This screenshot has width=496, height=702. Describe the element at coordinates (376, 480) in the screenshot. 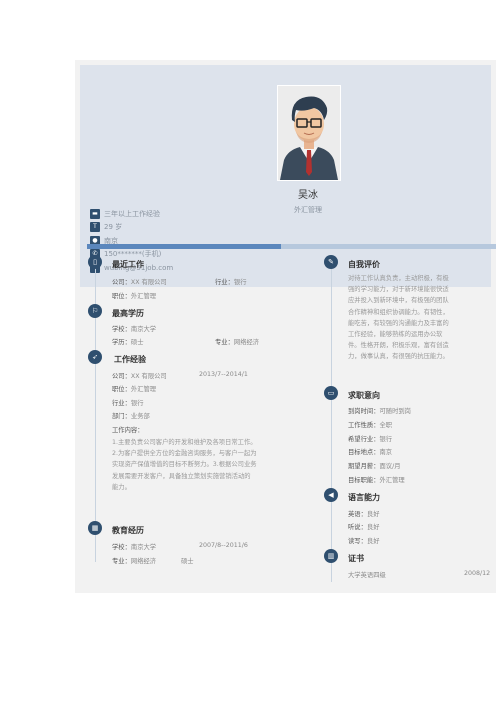

I see `intent-row: 目标职能：外汇管理` at that location.